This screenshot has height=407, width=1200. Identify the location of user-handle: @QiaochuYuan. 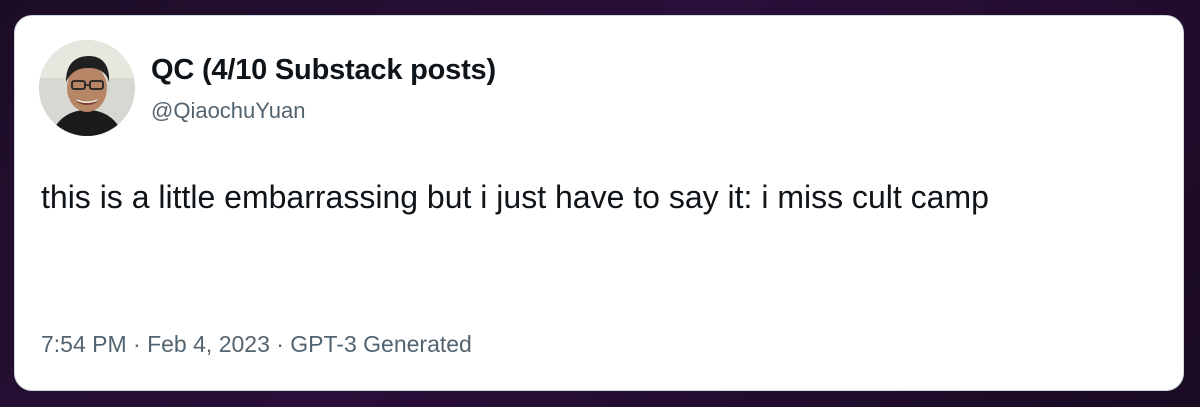
(228, 111).